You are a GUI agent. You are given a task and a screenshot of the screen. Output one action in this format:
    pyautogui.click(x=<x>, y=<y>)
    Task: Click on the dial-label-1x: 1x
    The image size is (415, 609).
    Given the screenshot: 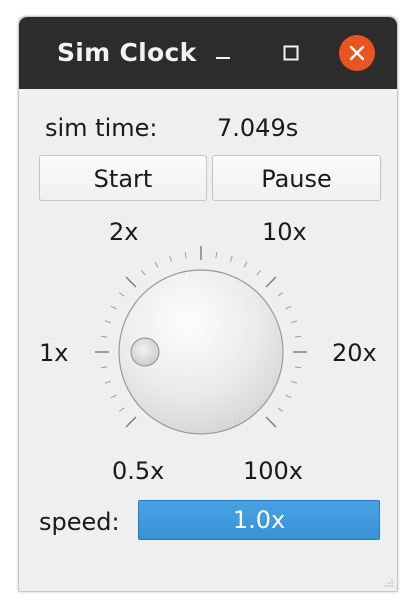 What is the action you would take?
    pyautogui.click(x=54, y=353)
    